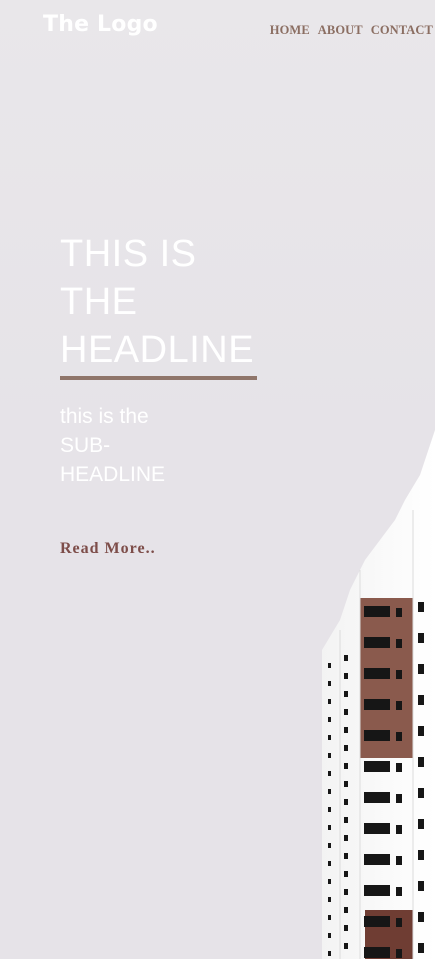  What do you see at coordinates (104, 416) in the screenshot?
I see `subheadline-line-1: this is the` at bounding box center [104, 416].